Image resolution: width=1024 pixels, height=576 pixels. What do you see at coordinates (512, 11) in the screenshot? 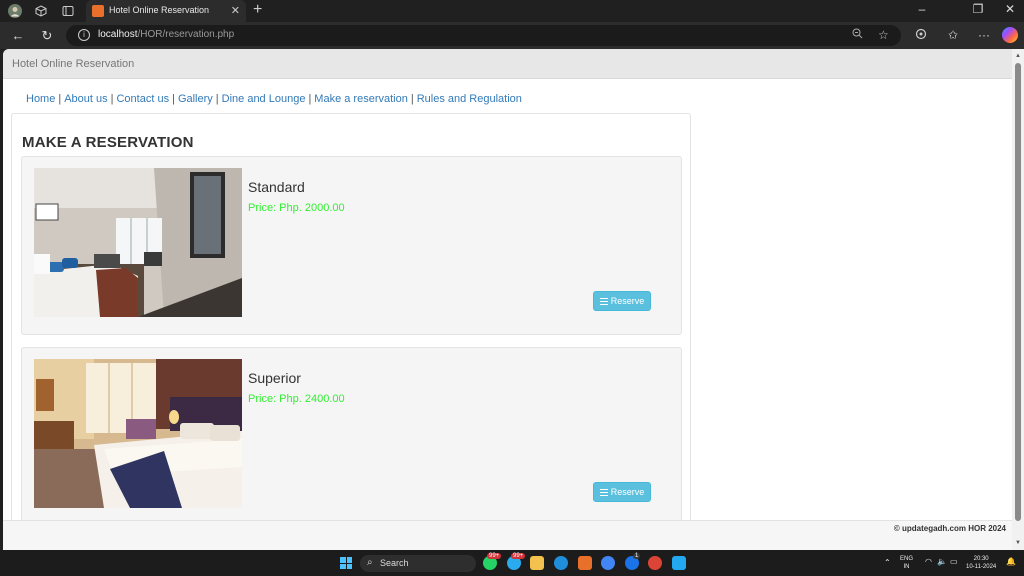
I see `browser-tab-bar: Hotel Online Reservation ✕ + – ❐ ✕` at bounding box center [512, 11].